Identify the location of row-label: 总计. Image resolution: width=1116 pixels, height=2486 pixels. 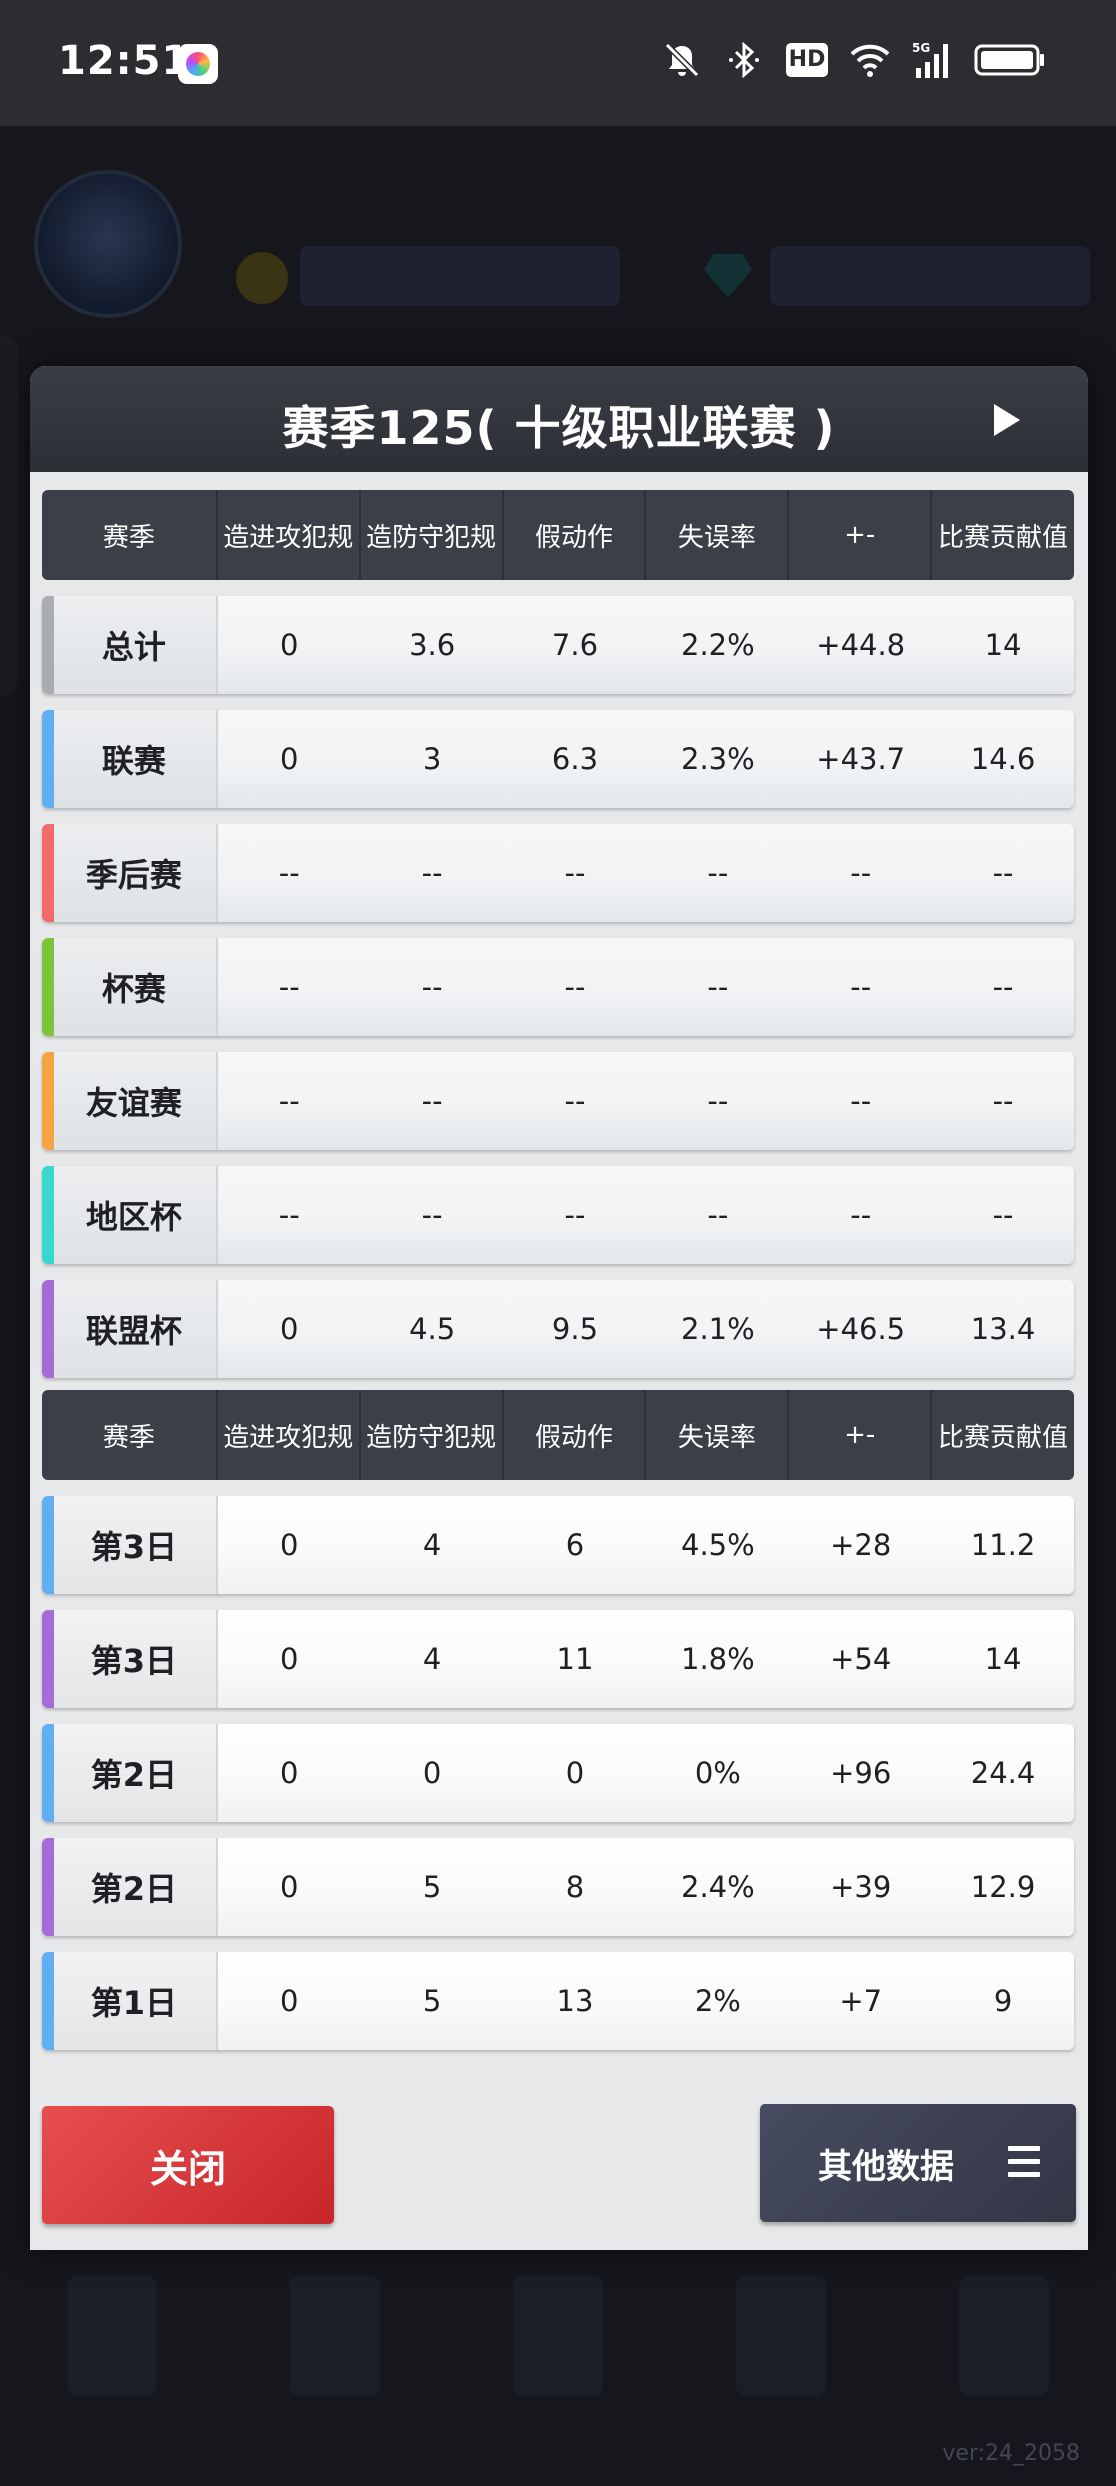
(130, 645).